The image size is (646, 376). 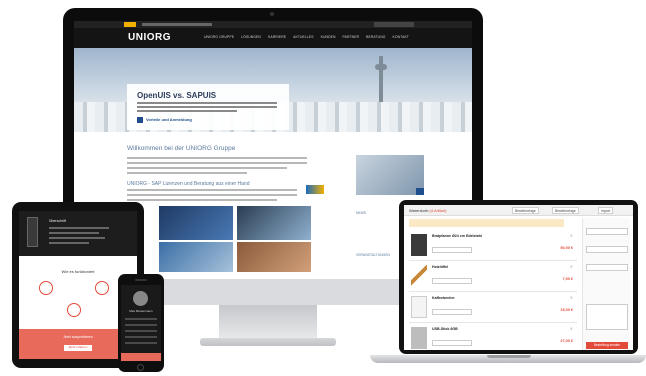 What do you see at coordinates (607, 249) in the screenshot?
I see `shipping-select` at bounding box center [607, 249].